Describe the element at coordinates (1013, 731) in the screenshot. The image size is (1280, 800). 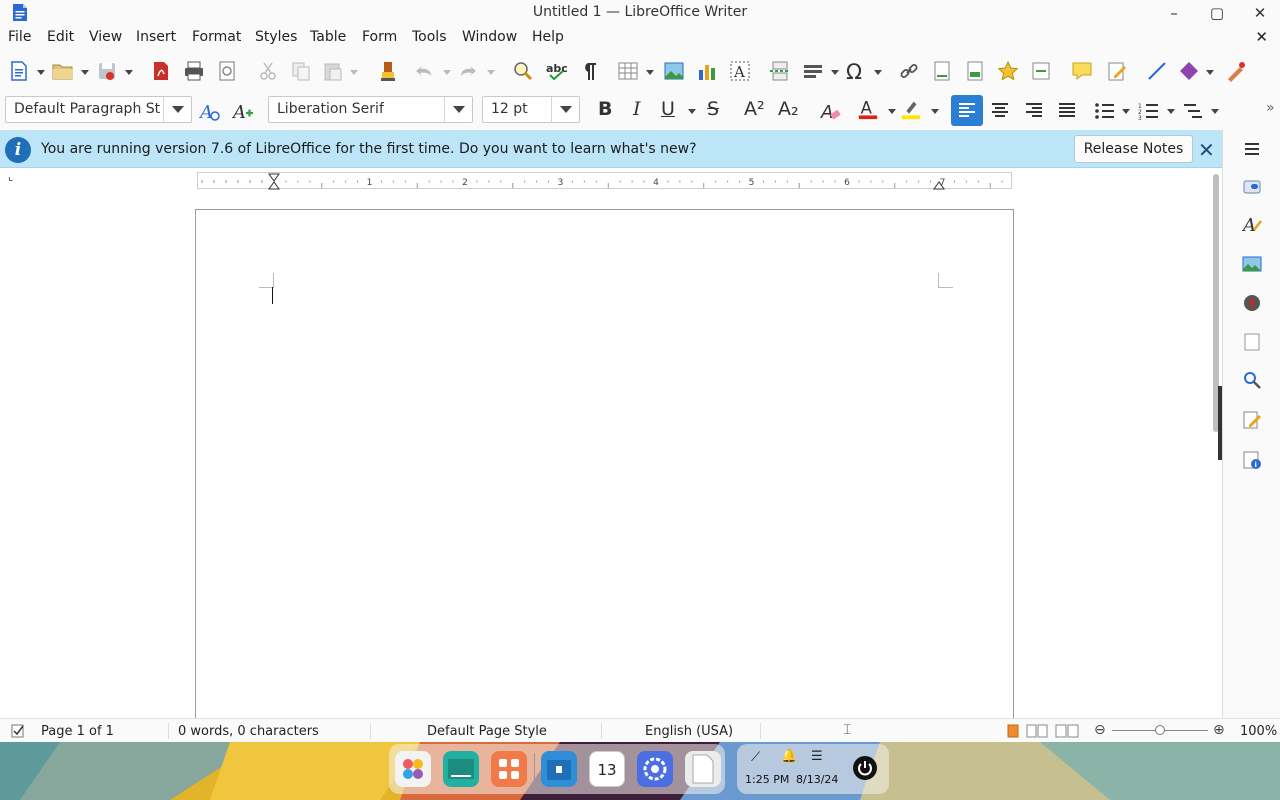
I see `single-page-view-icon` at that location.